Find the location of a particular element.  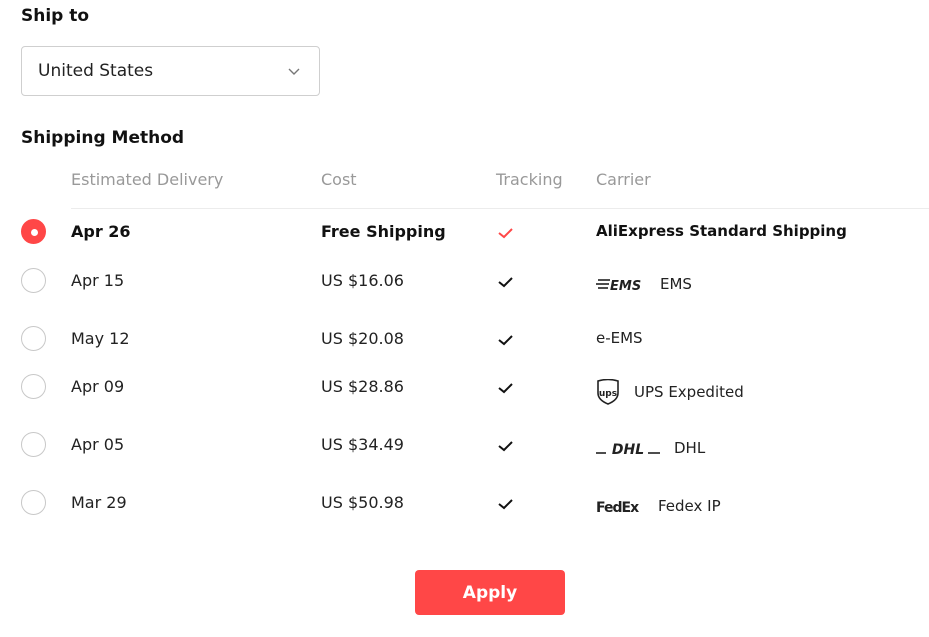

shipping-cost: US $20.08 is located at coordinates (362, 338).